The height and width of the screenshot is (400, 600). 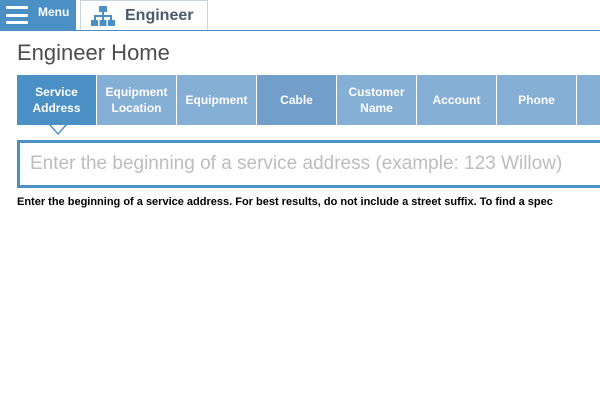 I want to click on search-box, so click(x=308, y=164).